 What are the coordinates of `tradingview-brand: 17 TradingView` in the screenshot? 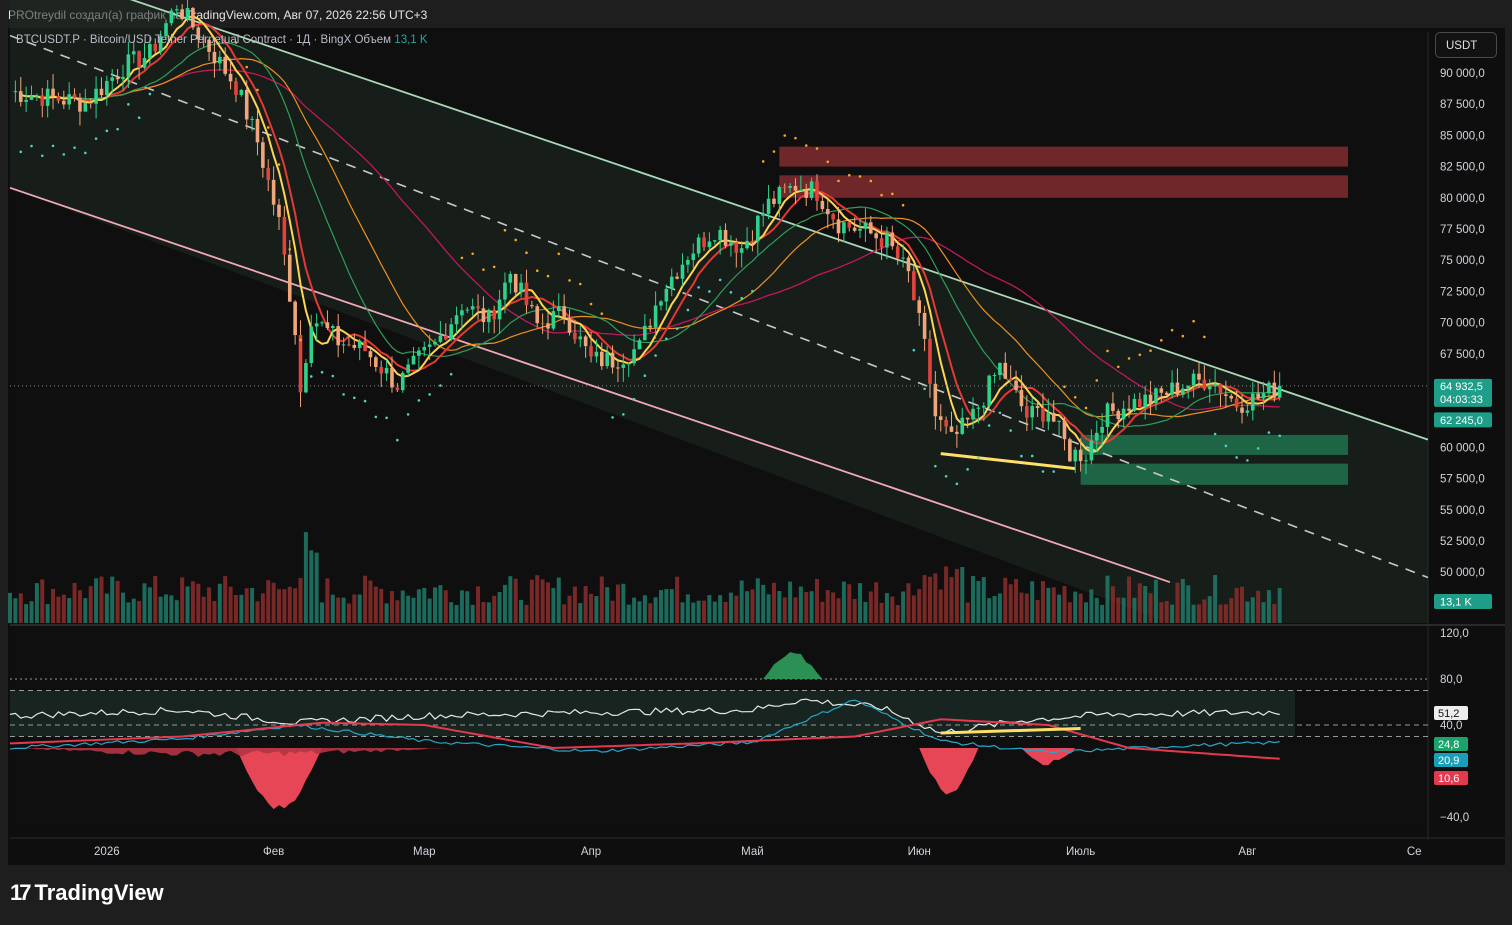 It's located at (87, 893).